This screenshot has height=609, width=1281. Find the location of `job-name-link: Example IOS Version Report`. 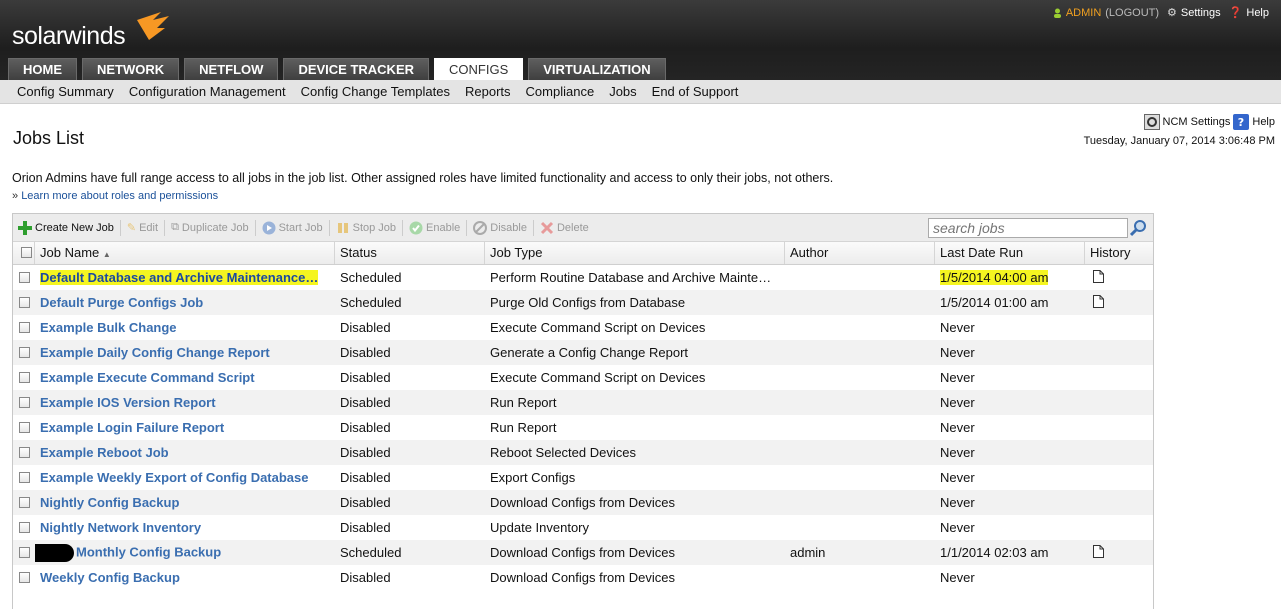

job-name-link: Example IOS Version Report is located at coordinates (128, 402).